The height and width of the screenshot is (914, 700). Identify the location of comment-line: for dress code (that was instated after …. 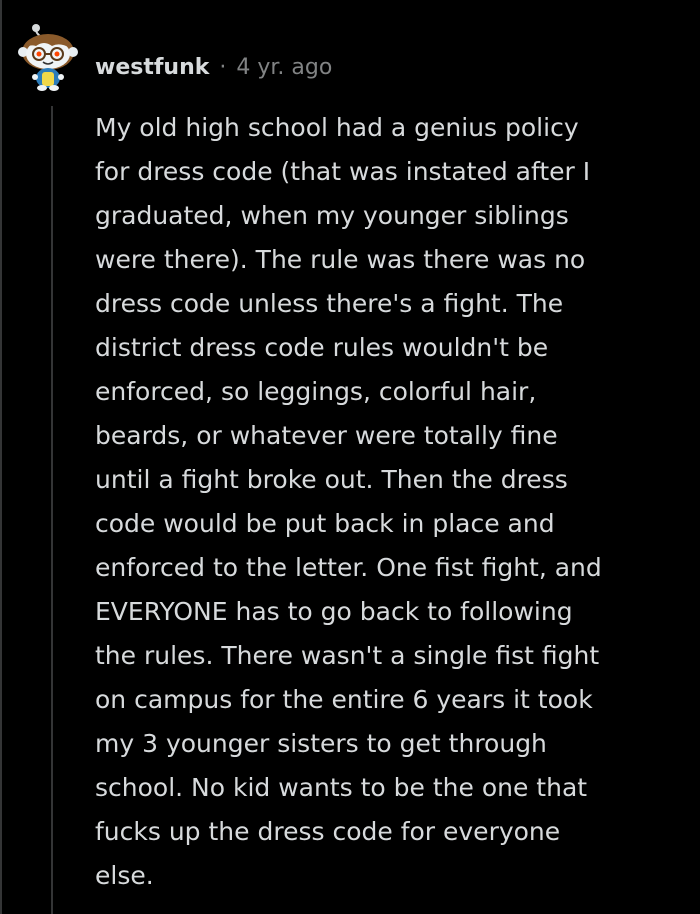
(343, 171).